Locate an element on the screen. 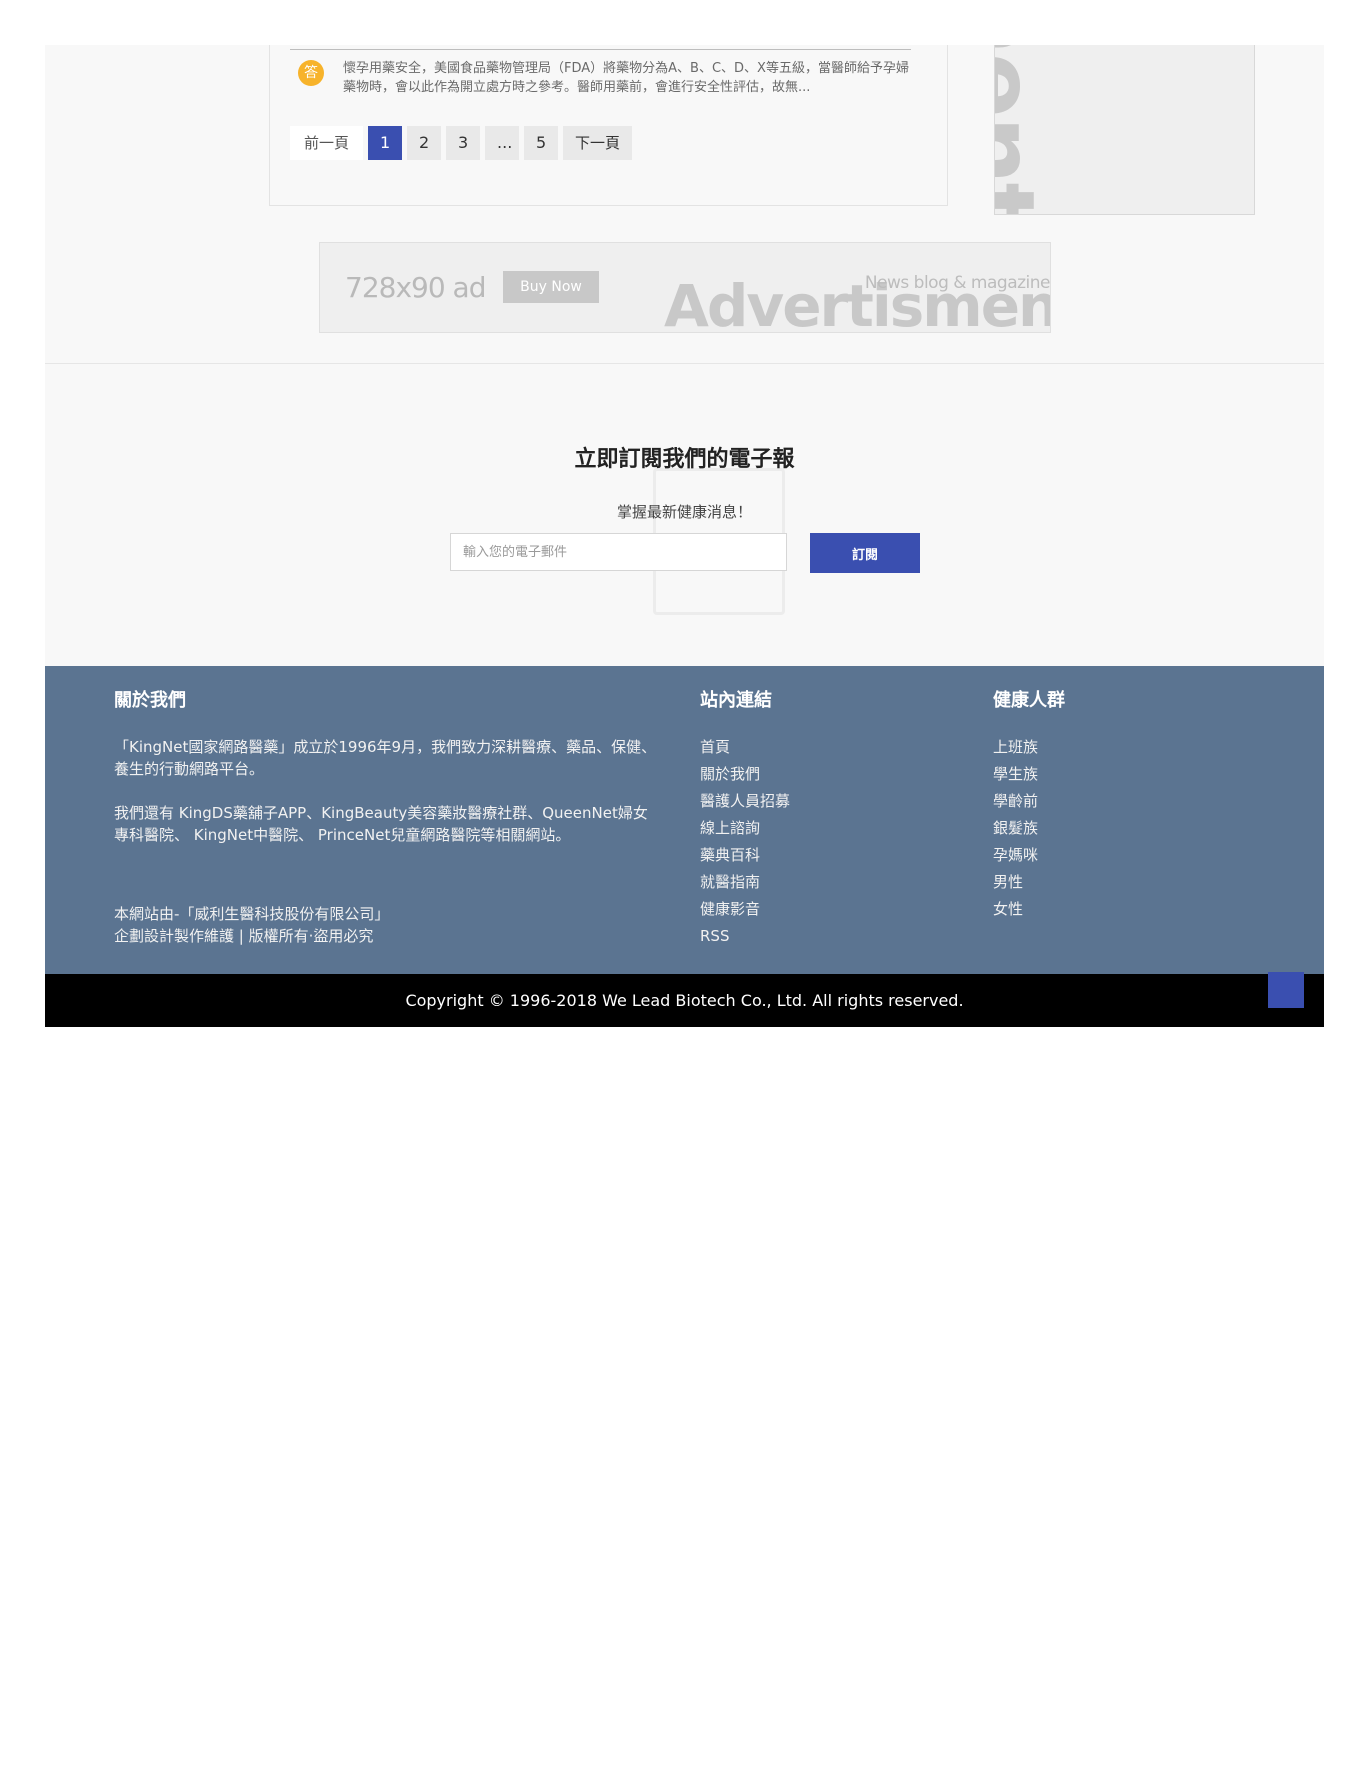 The height and width of the screenshot is (1771, 1369). page-button-5: 5 is located at coordinates (541, 143).